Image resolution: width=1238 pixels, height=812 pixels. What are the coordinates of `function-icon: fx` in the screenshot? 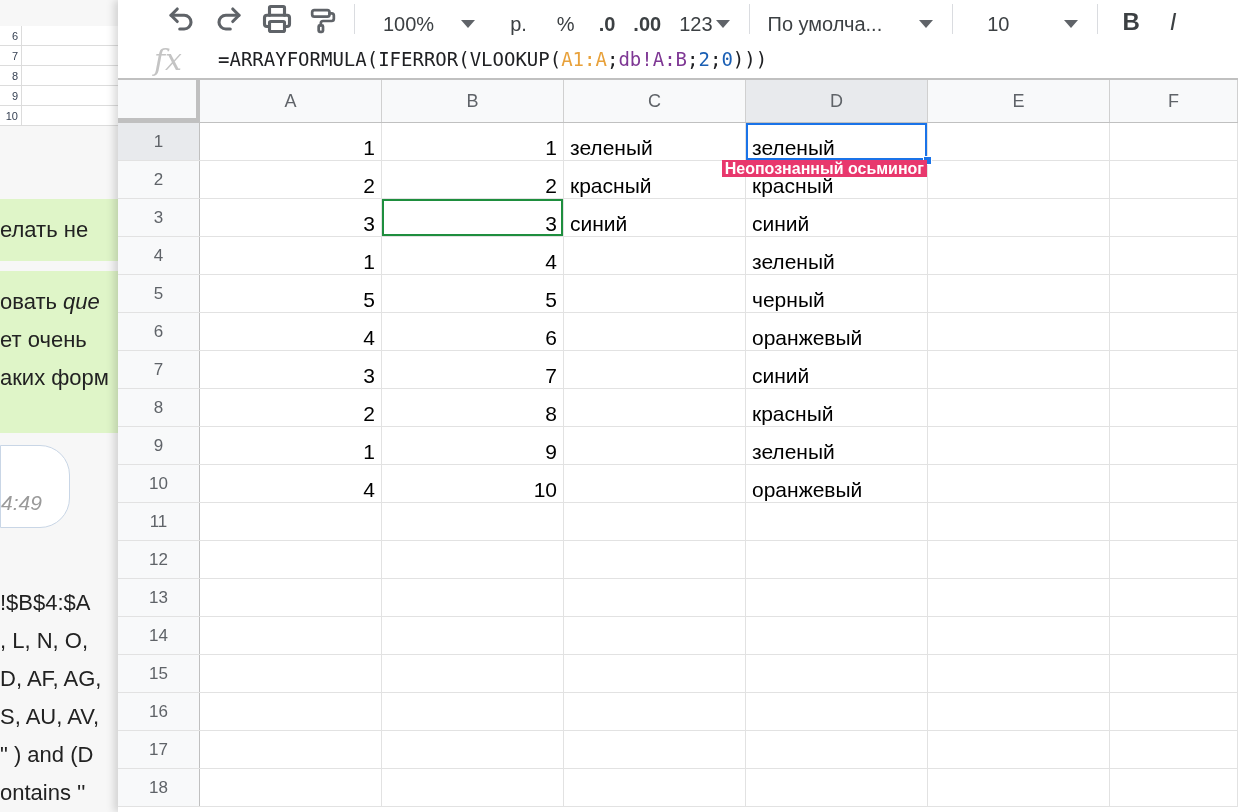 It's located at (168, 59).